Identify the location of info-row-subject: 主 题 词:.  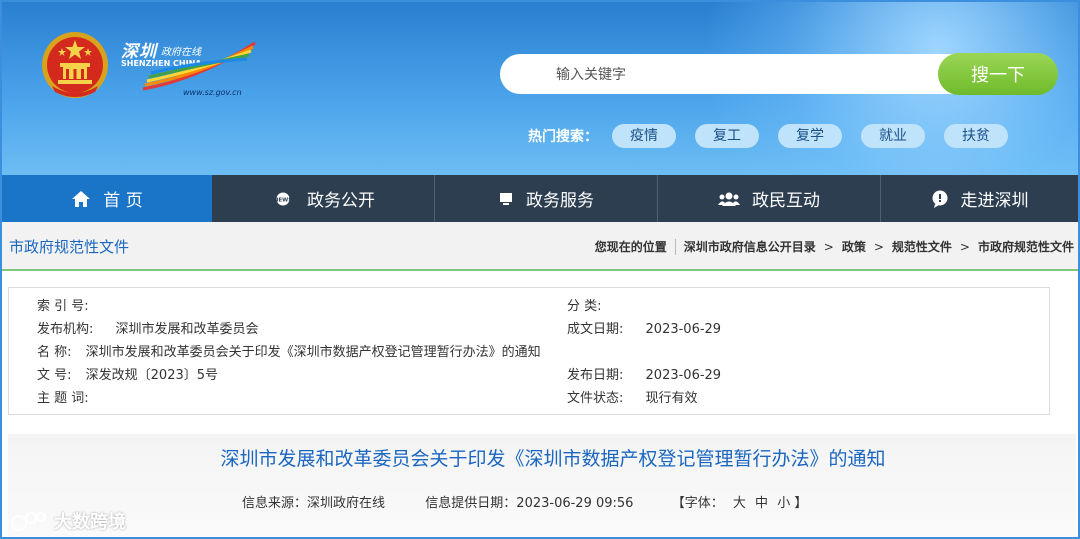
(63, 399).